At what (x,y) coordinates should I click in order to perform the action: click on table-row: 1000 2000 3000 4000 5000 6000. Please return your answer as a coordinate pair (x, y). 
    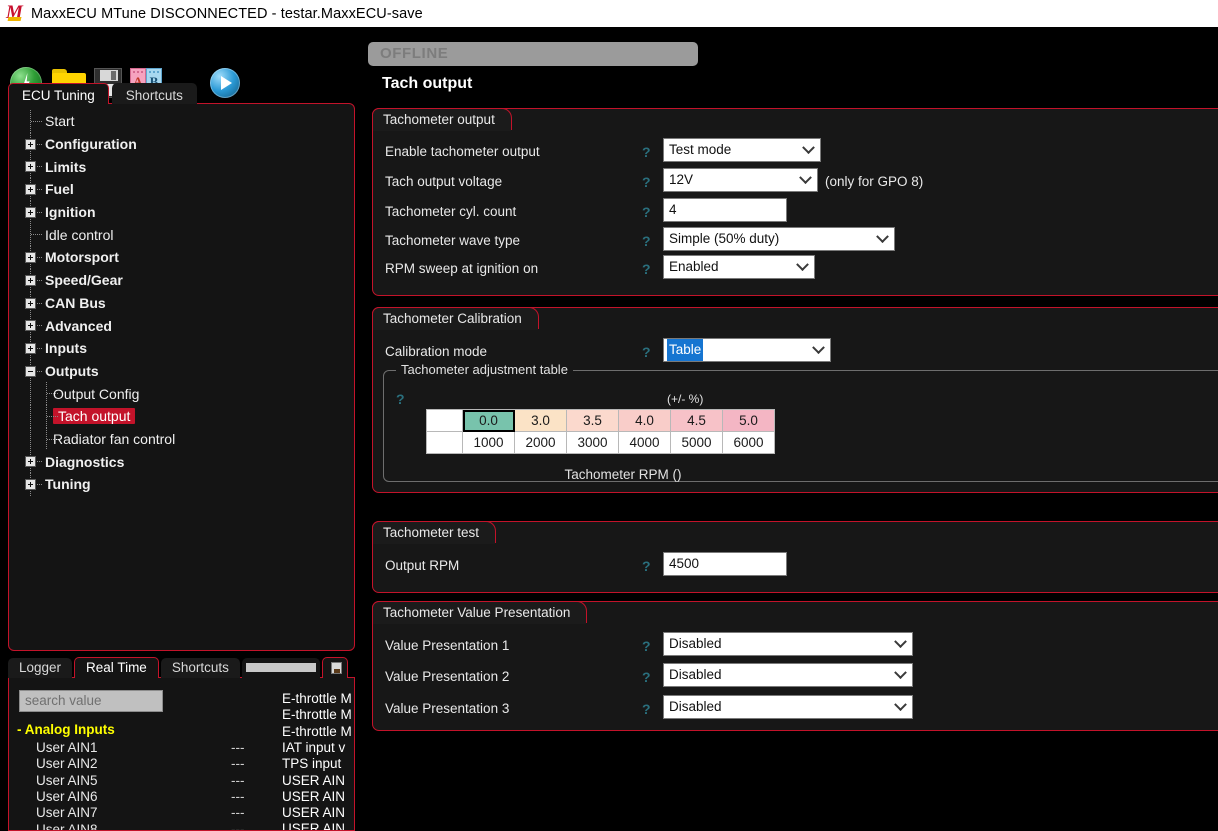
    Looking at the image, I should click on (600, 442).